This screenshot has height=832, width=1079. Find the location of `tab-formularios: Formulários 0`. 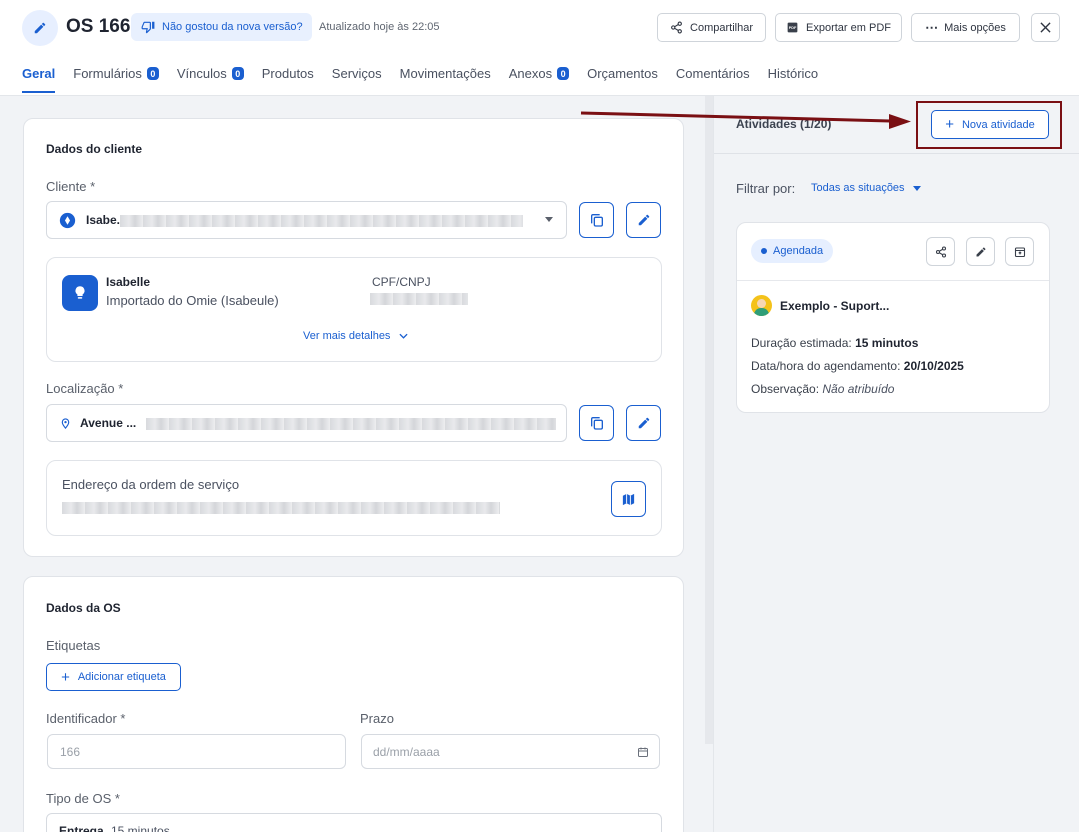

tab-formularios: Formulários 0 is located at coordinates (116, 78).